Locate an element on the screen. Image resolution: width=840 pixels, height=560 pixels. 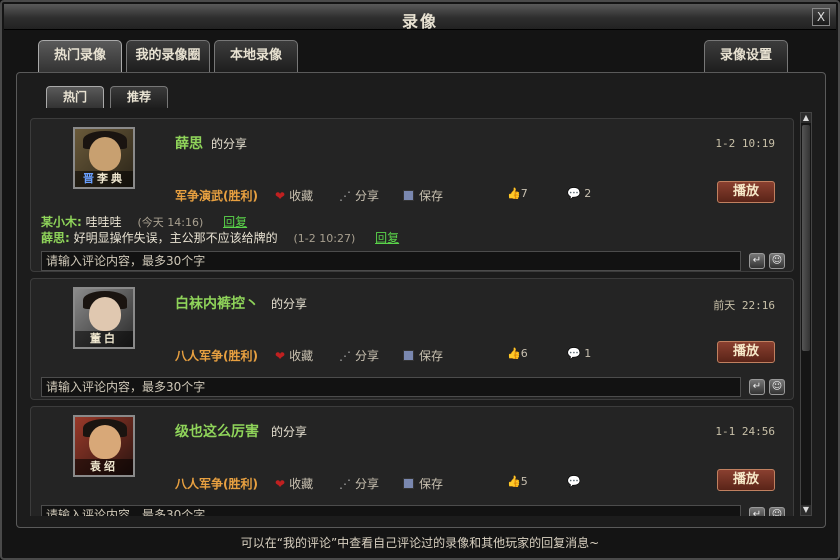
replay-settings-button: 录像设置 is located at coordinates (746, 56).